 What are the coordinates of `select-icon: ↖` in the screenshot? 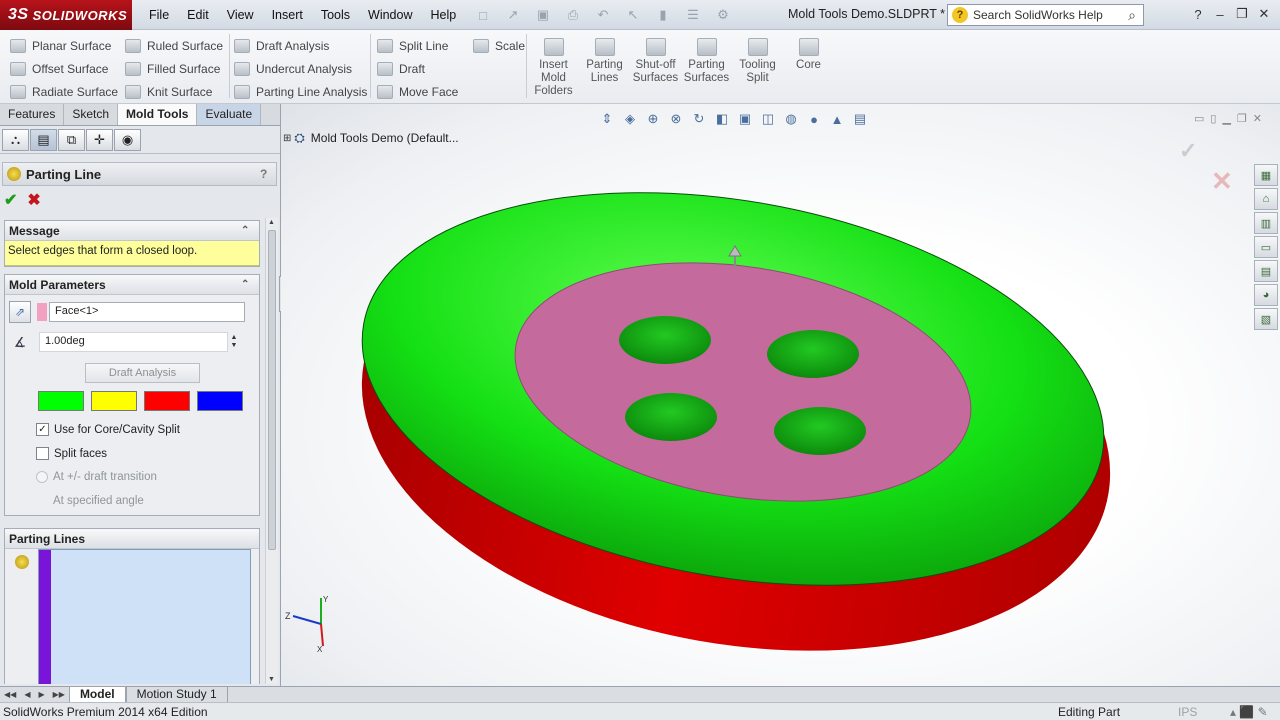 It's located at (633, 15).